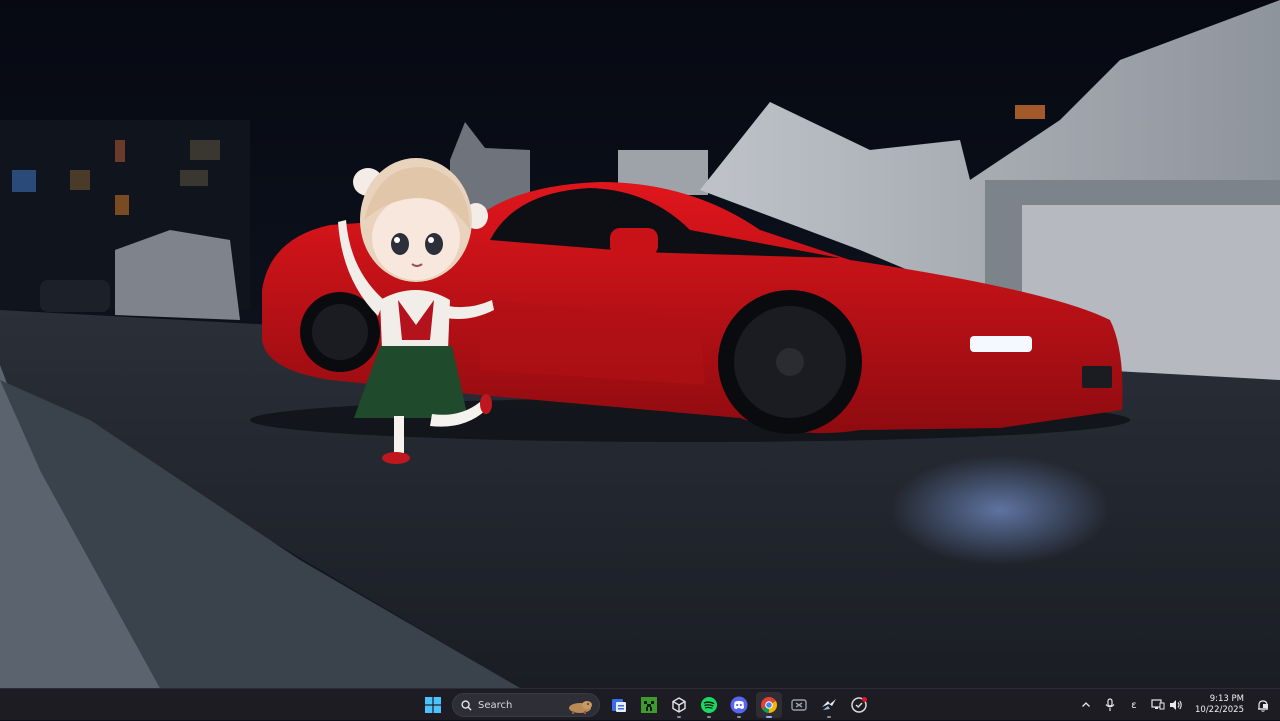  I want to click on taskbar: ε 9:13 PM 10/22/2025, so click(640, 704).